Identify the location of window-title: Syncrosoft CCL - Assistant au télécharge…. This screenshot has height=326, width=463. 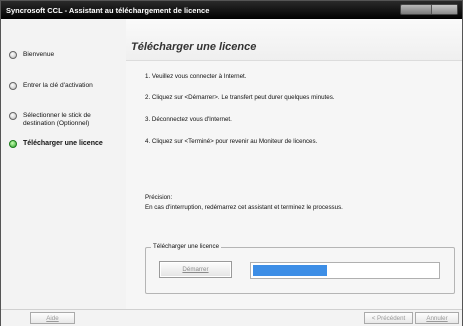
(108, 10).